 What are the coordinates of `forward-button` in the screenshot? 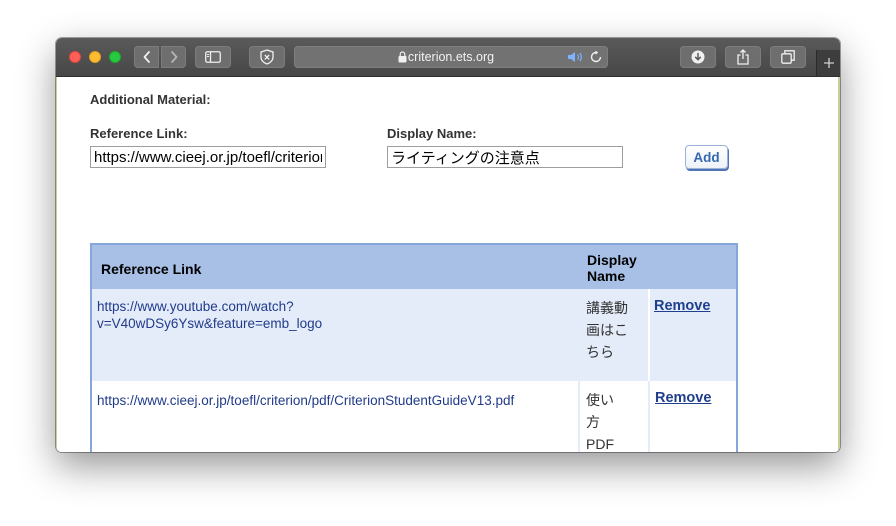 It's located at (173, 57).